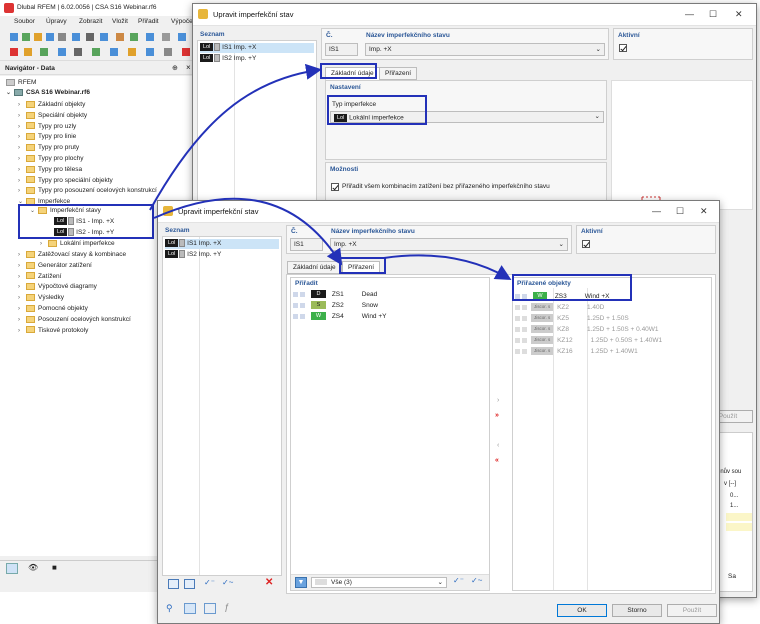 This screenshot has height=624, width=760. I want to click on tree-item: › Zatížení, so click(39, 277).